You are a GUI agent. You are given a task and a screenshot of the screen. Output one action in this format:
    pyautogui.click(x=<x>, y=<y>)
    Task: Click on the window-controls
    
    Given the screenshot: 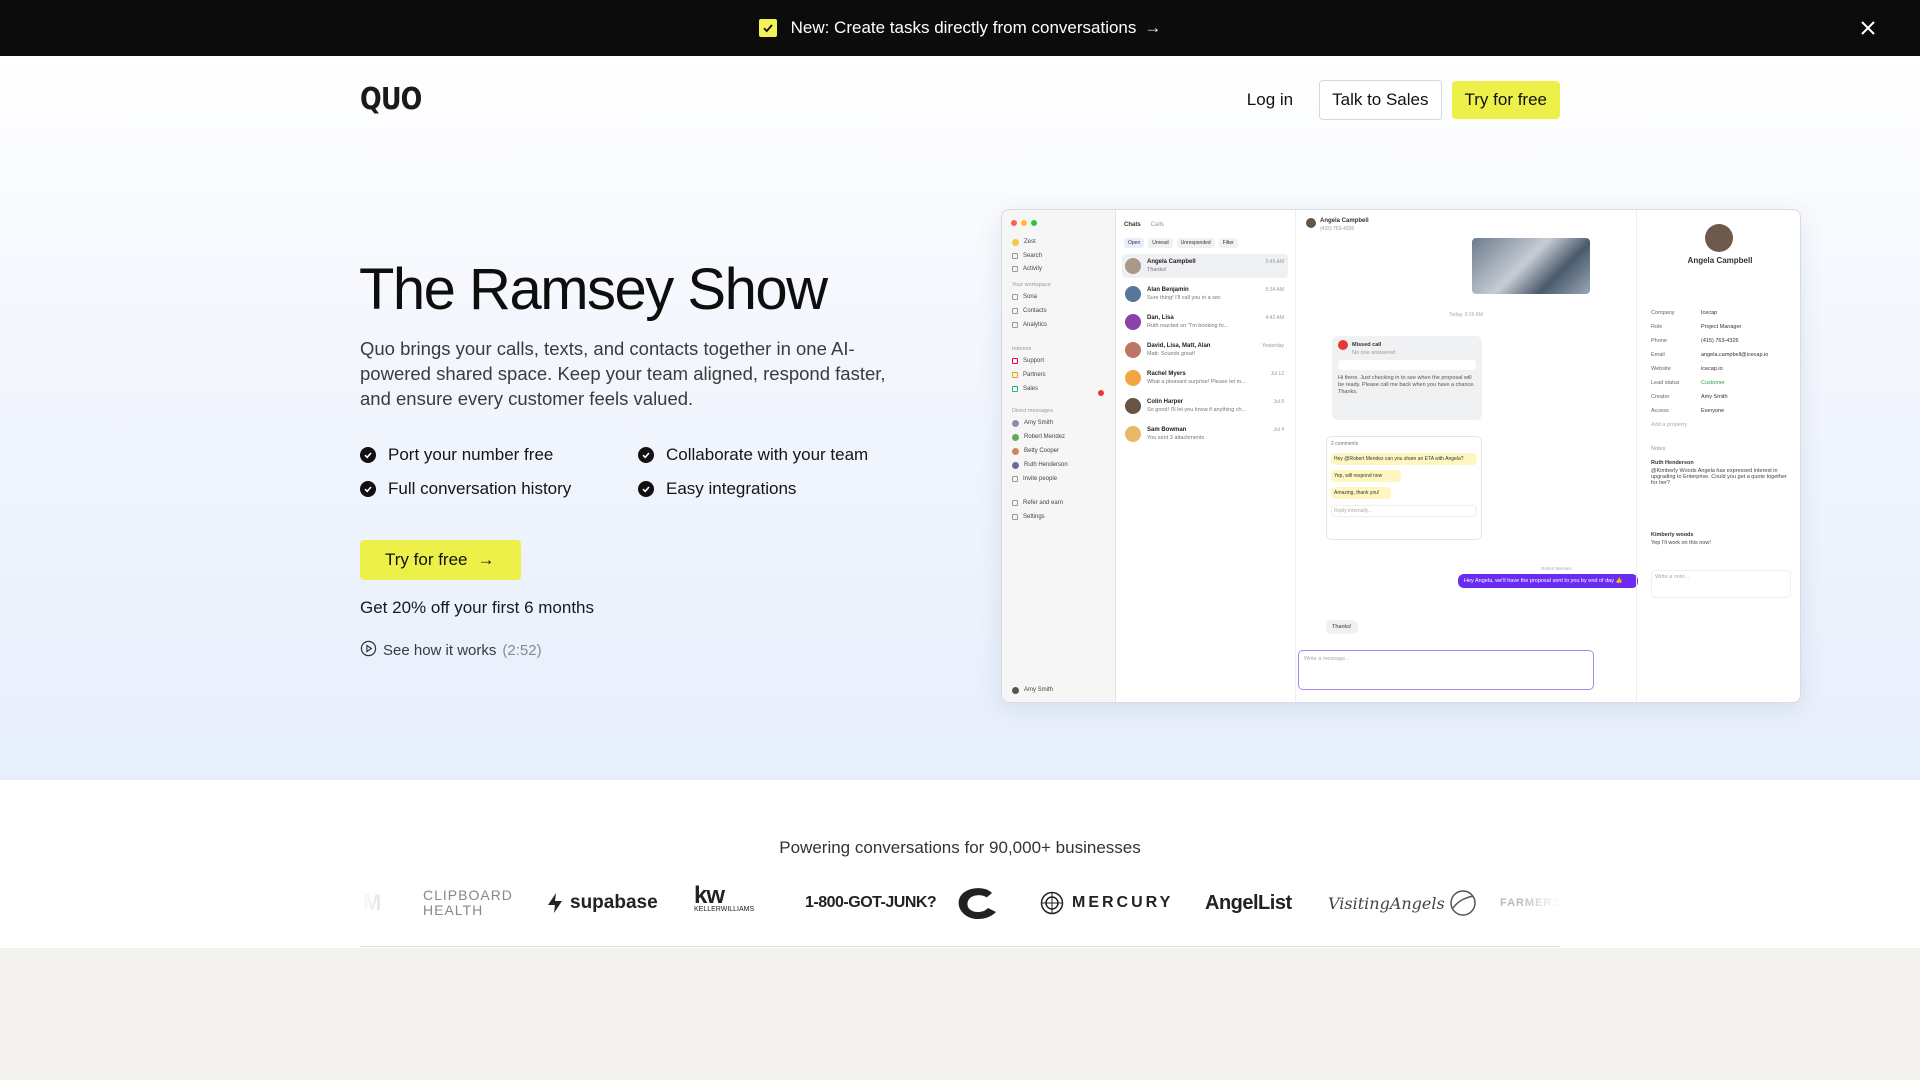 What is the action you would take?
    pyautogui.click(x=1024, y=223)
    